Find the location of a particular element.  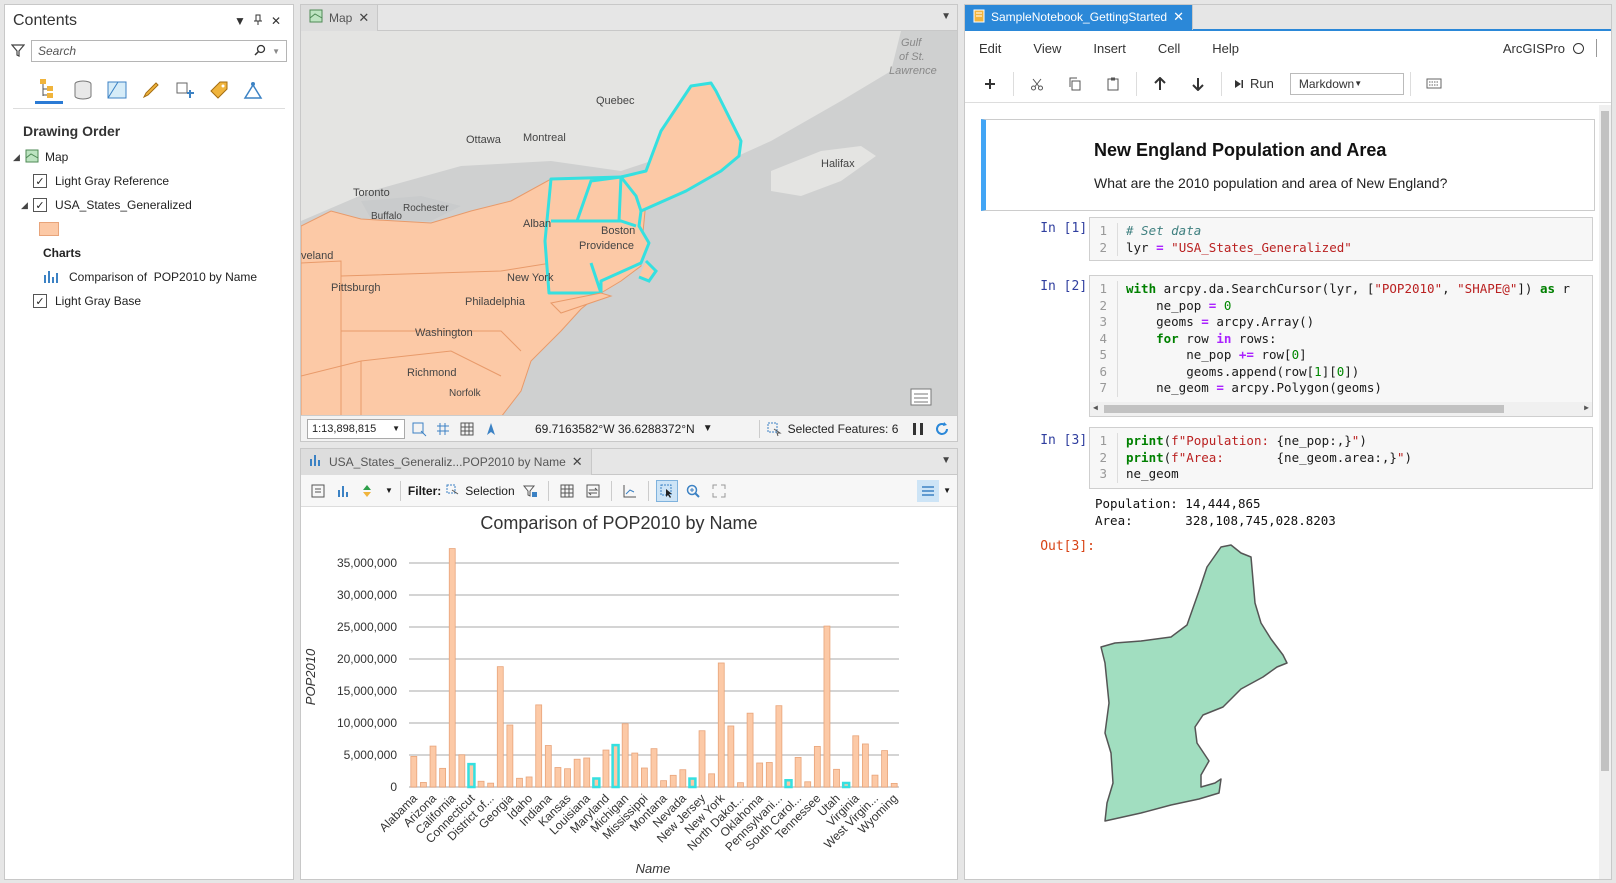

move-up-button is located at coordinates (1160, 84).